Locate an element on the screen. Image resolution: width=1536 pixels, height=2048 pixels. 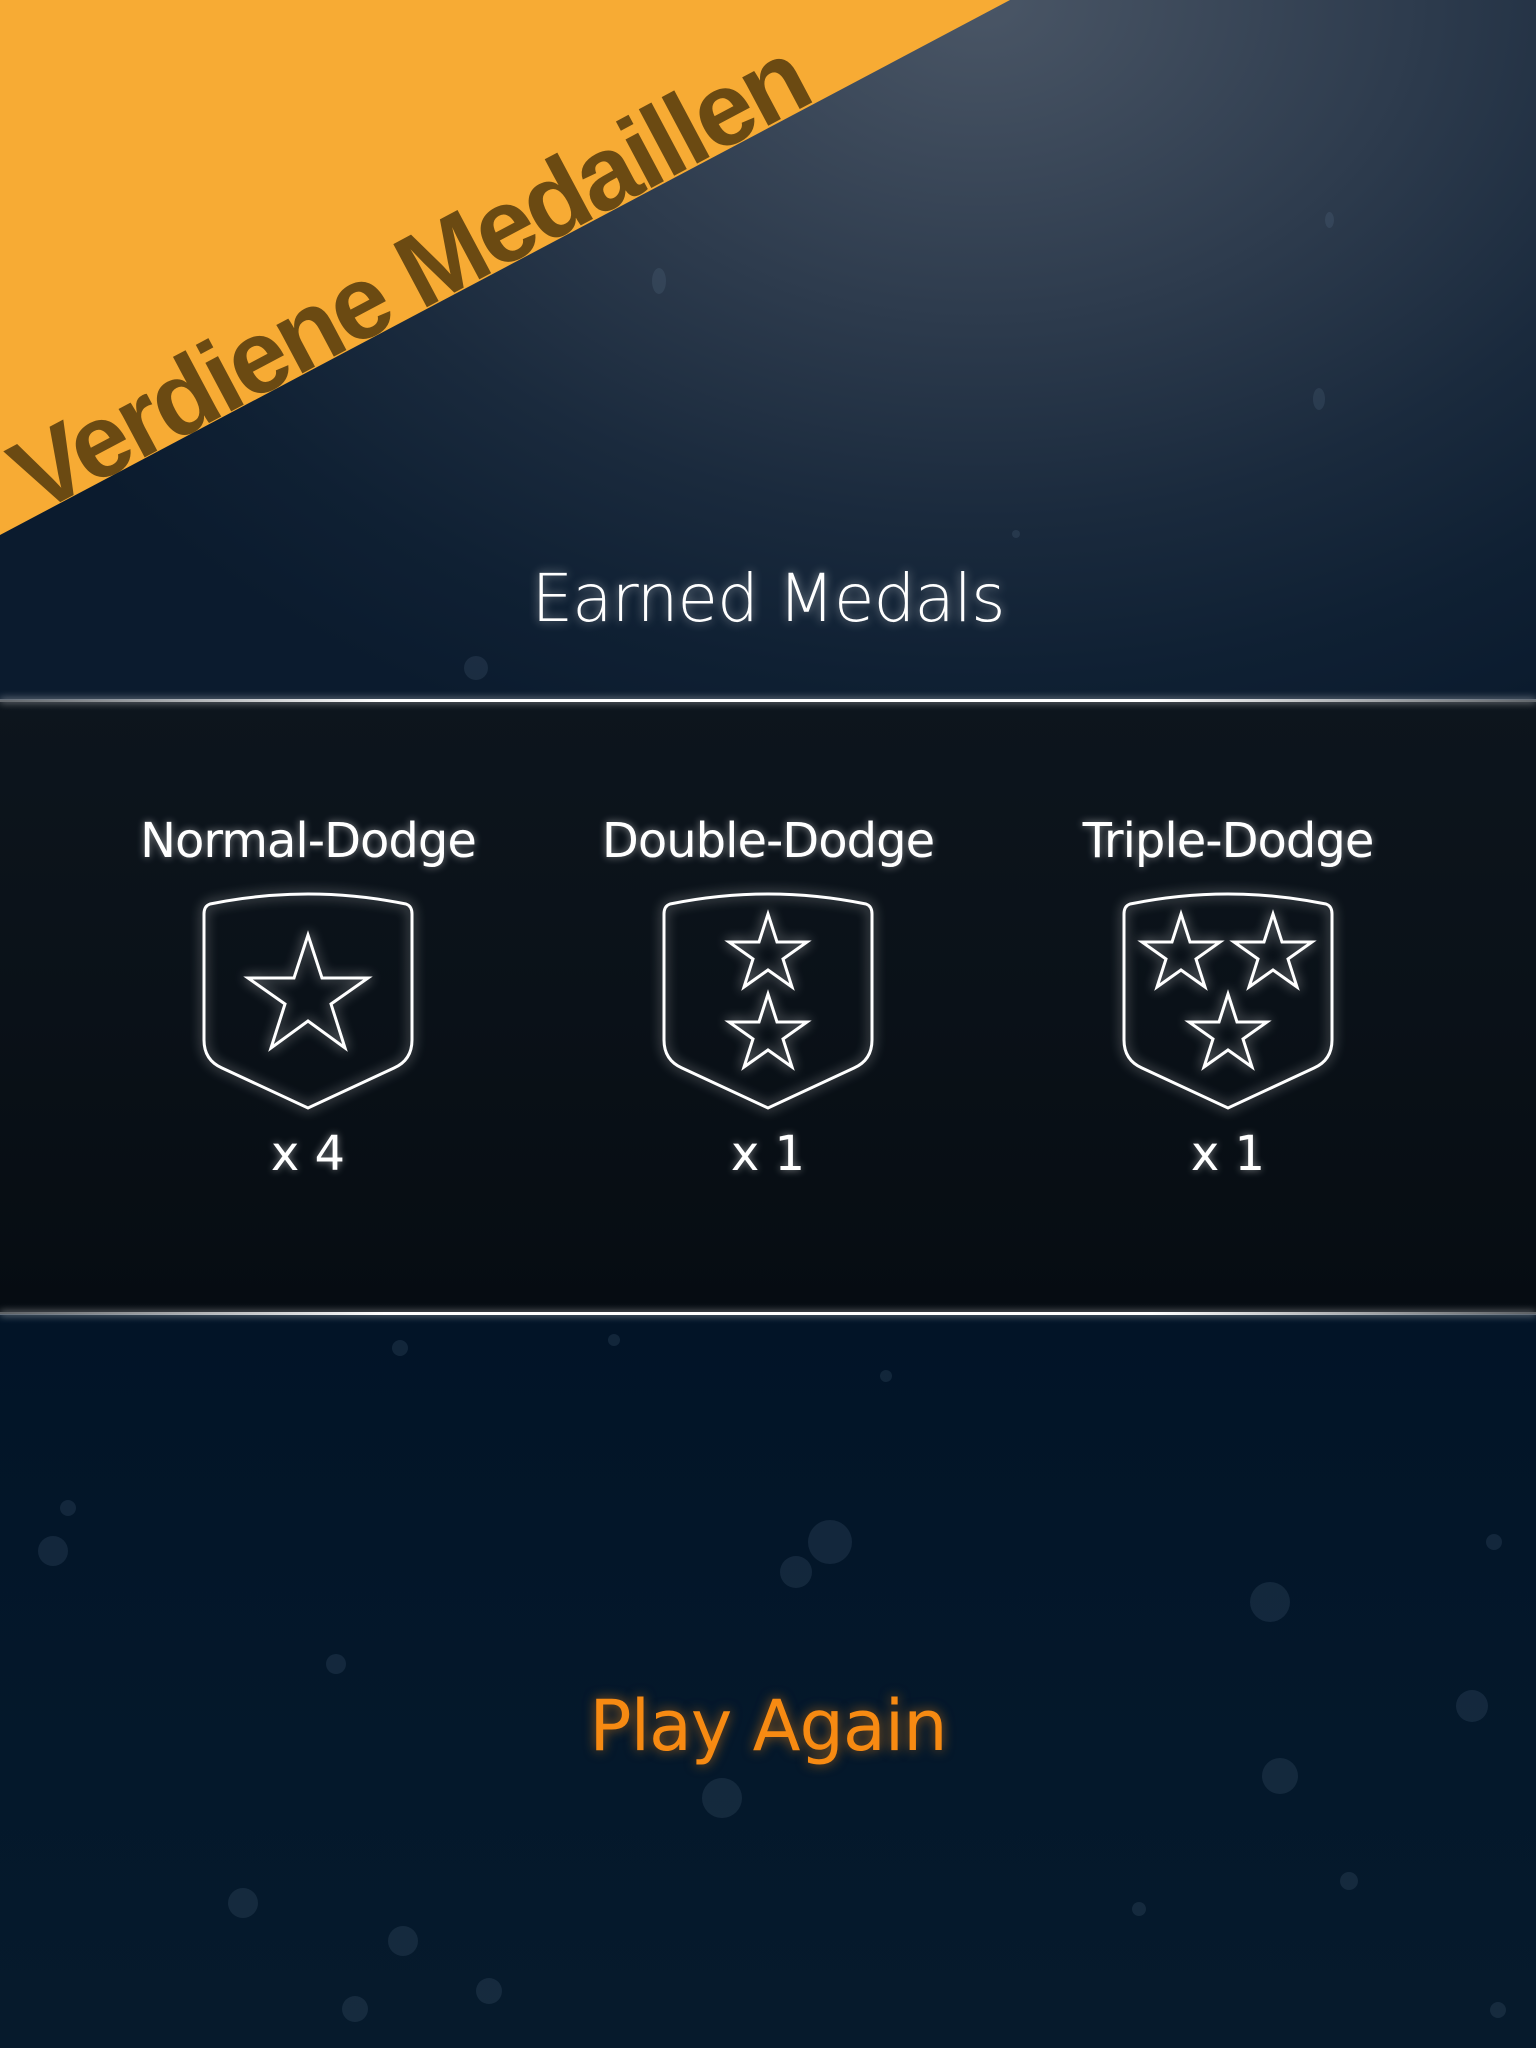
play-again-button: Play Again is located at coordinates (768, 1726).